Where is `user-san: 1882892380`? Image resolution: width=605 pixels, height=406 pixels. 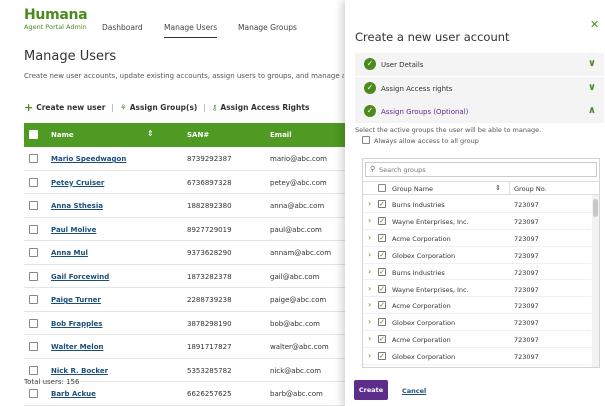 user-san: 1882892380 is located at coordinates (209, 206).